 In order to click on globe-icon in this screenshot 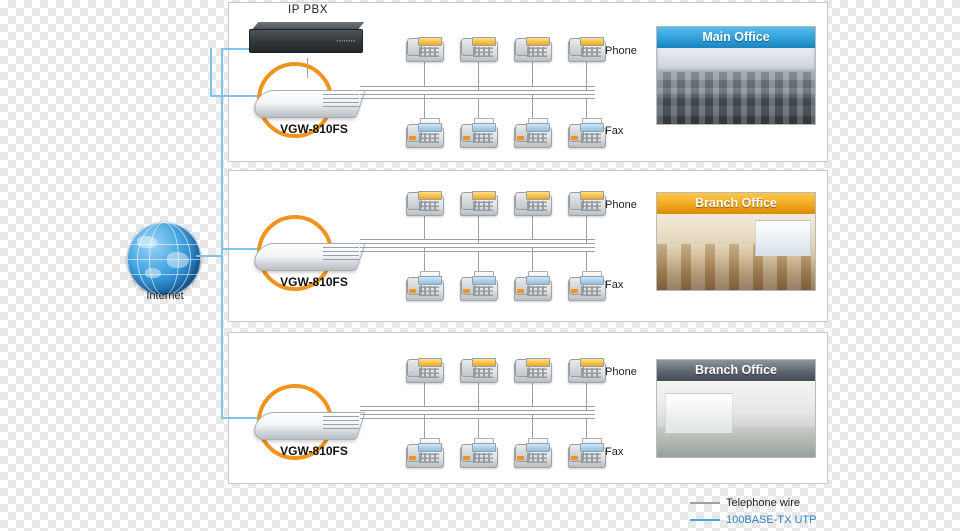, I will do `click(164, 259)`.